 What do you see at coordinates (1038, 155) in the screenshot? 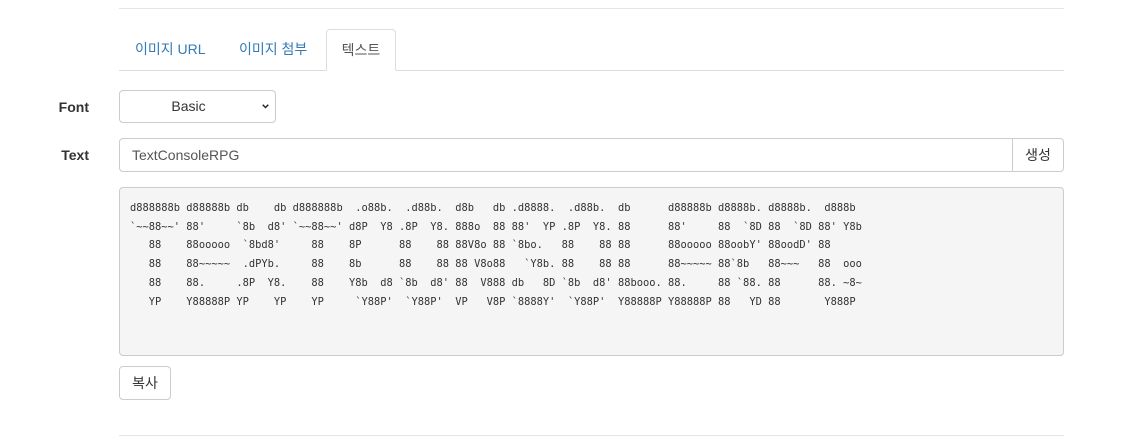
I see `generate-button: 생성` at bounding box center [1038, 155].